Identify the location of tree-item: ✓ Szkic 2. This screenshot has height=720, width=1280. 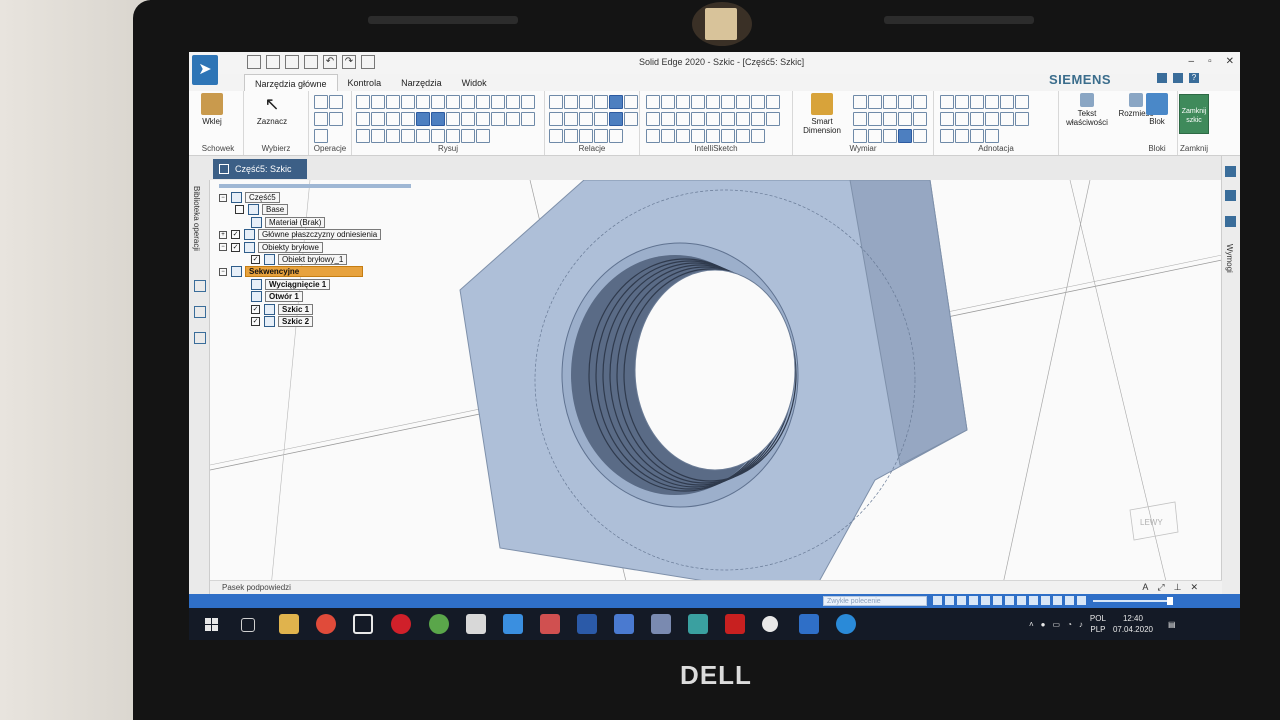
(282, 321).